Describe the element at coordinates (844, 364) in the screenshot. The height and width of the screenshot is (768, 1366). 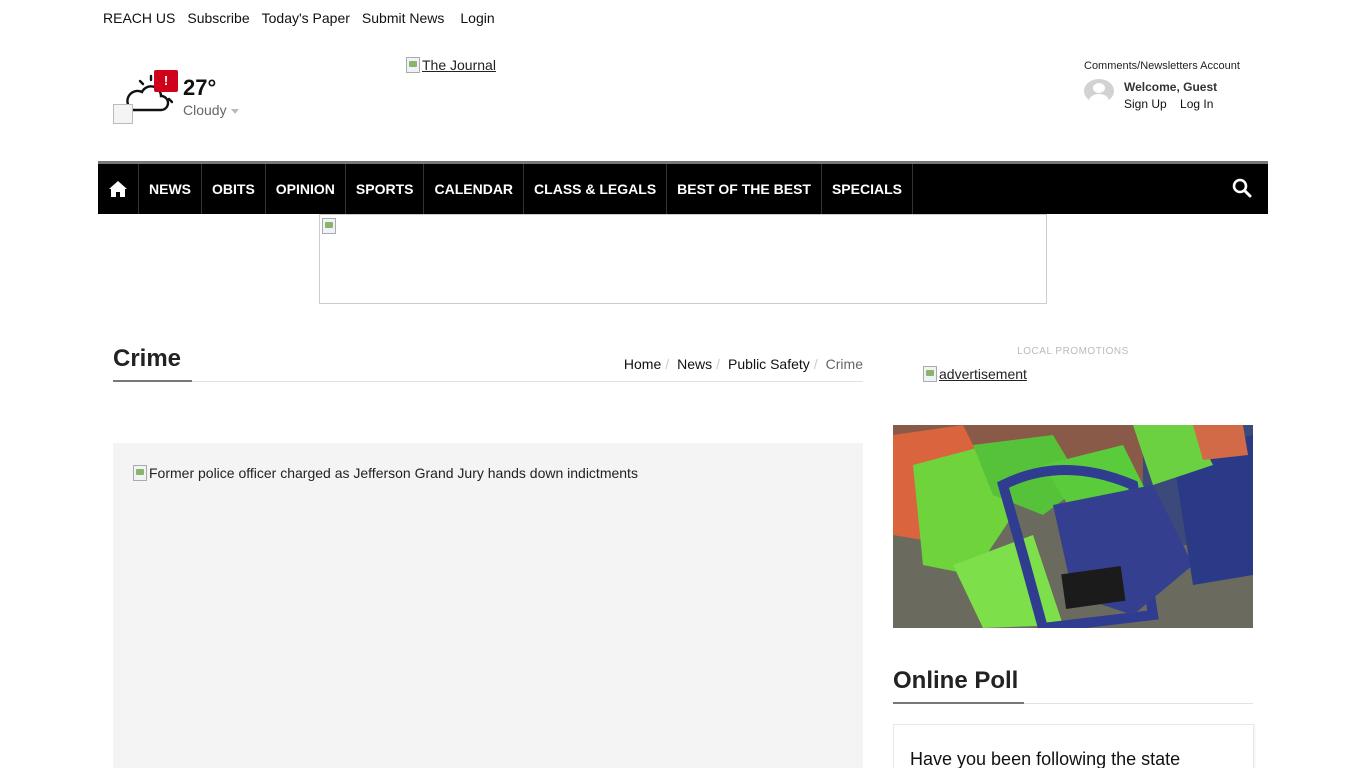
I see `breadcrumb-current: Crime` at that location.